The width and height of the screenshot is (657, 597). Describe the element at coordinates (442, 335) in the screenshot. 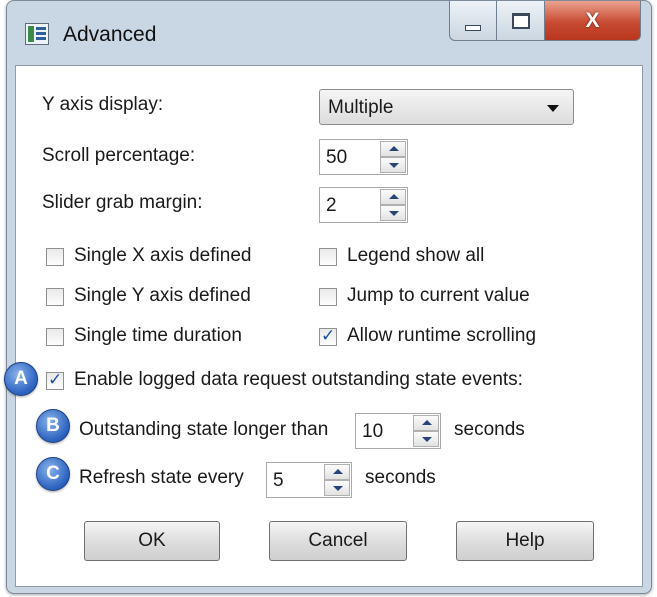

I see `allow-runtime-scrolling-label: Allow runtime scrolling` at that location.